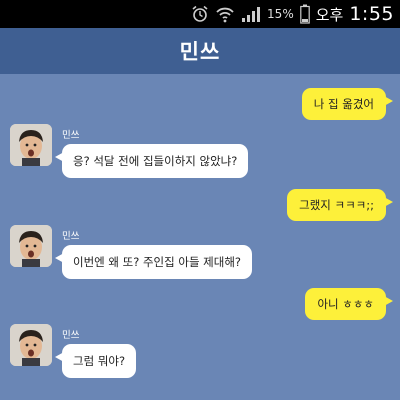  What do you see at coordinates (95, 361) in the screenshot?
I see `incoming-message: 그럼 뭐야?` at bounding box center [95, 361].